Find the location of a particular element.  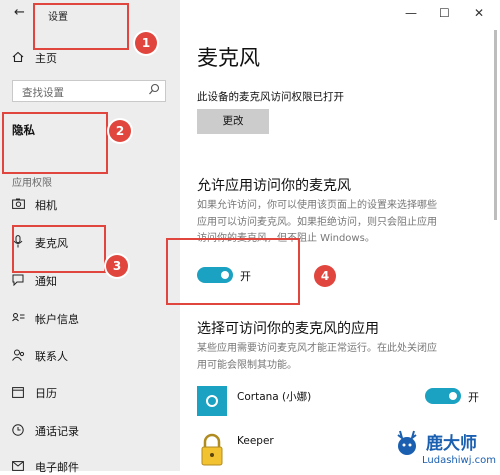

sidebar-item-label: 相机 is located at coordinates (46, 205).